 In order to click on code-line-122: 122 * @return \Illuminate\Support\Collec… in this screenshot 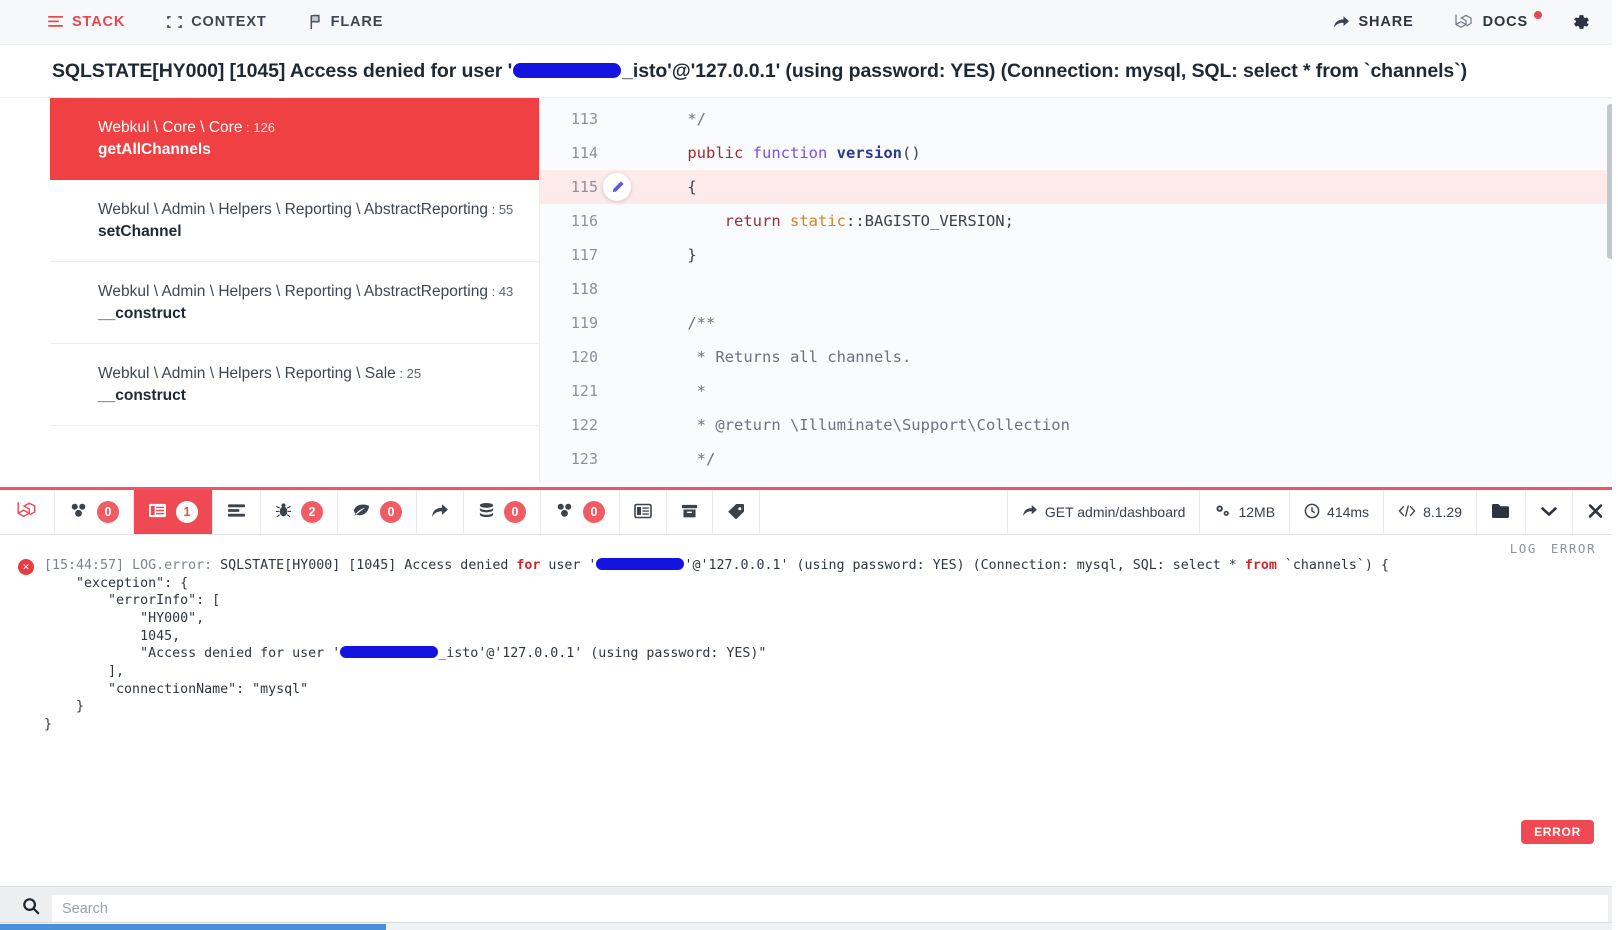, I will do `click(1079, 425)`.